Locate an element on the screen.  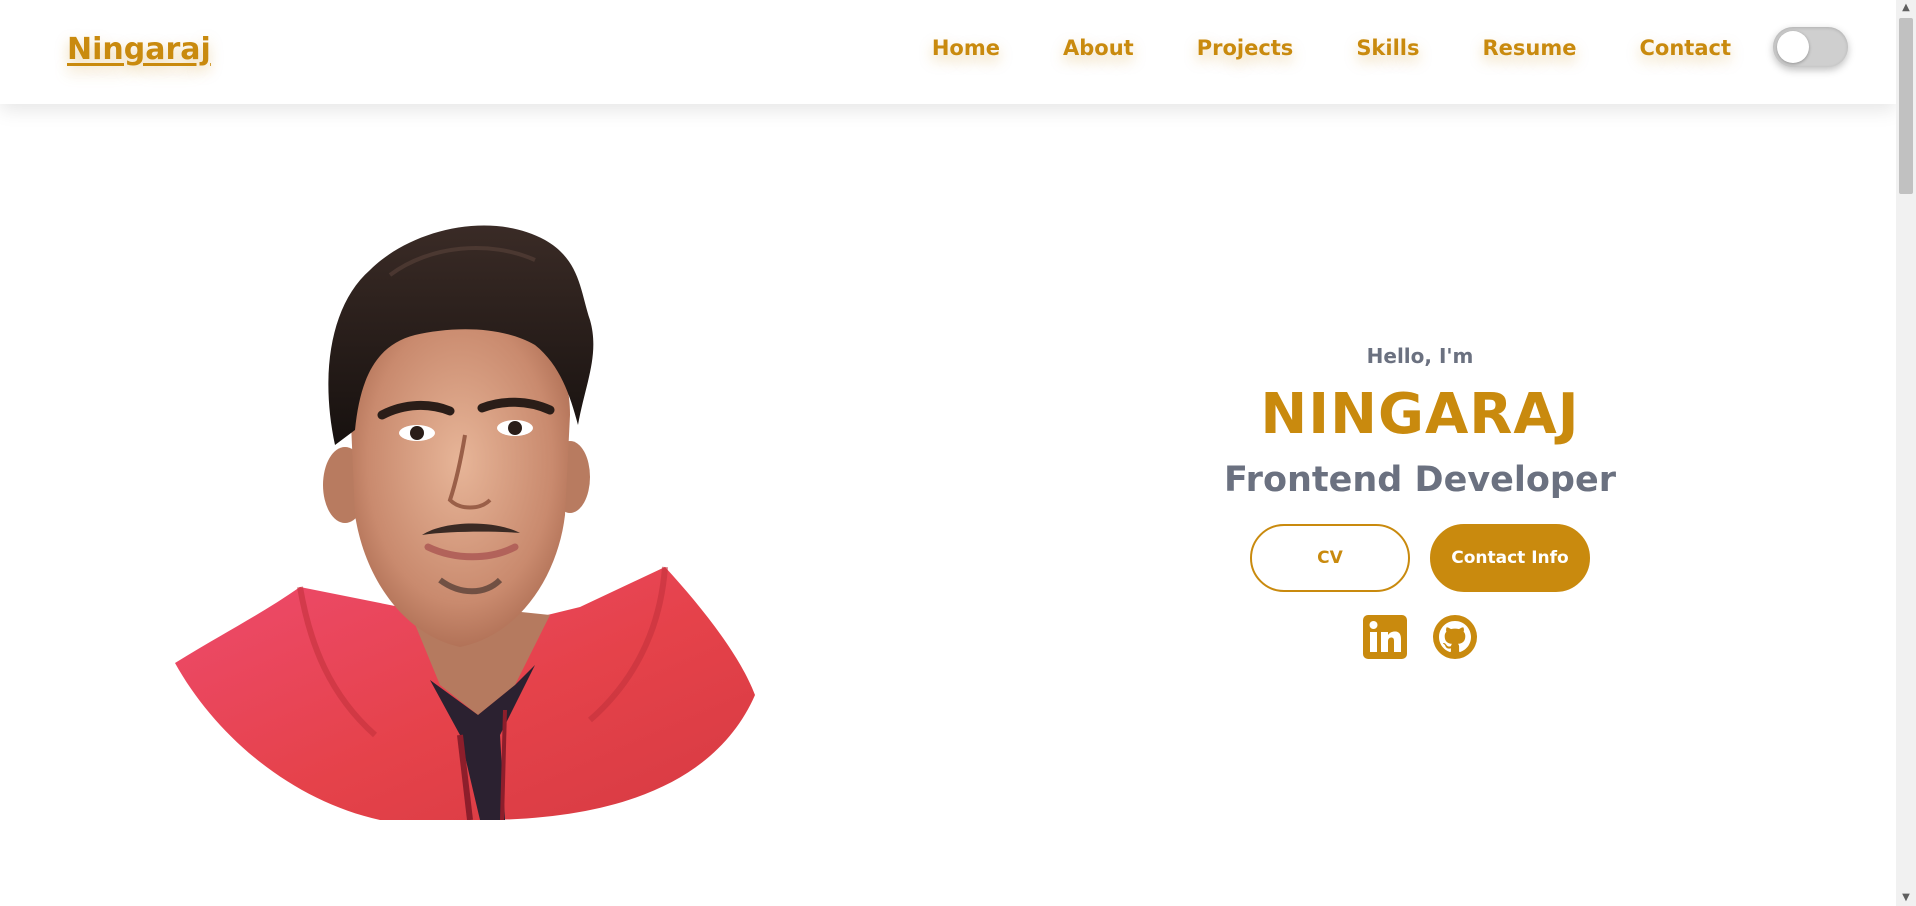
nav-projects: Projects is located at coordinates (1245, 48).